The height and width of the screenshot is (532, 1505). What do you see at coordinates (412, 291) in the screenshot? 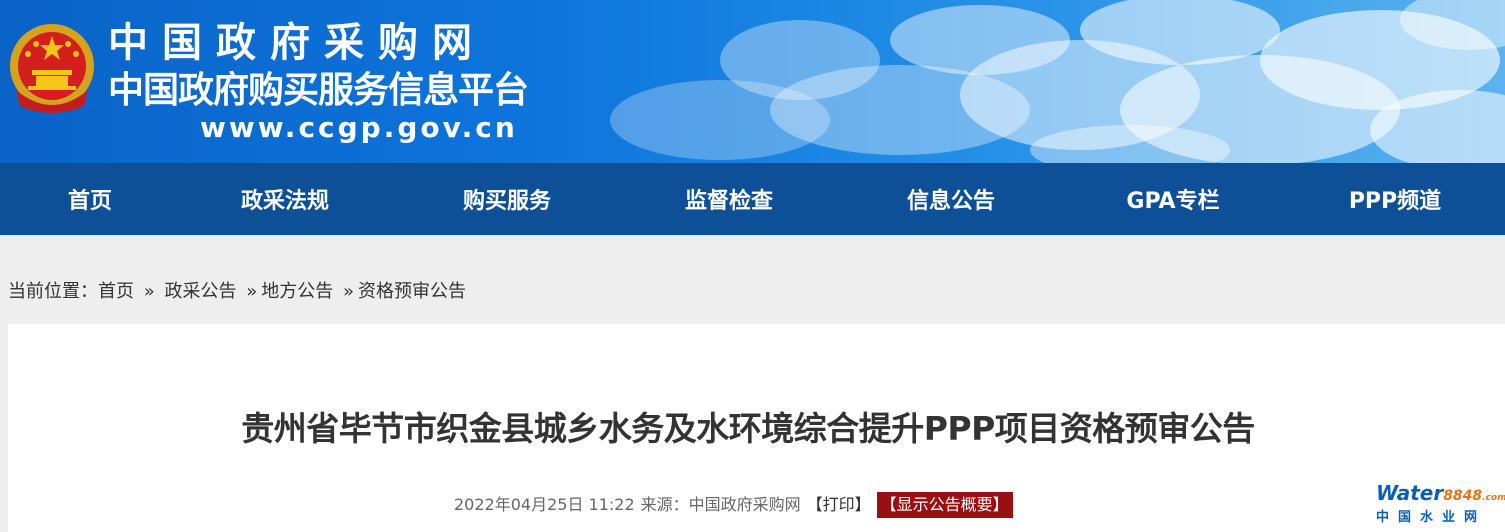
I see `breadcrumb-prequalification: 资格预审公告` at bounding box center [412, 291].